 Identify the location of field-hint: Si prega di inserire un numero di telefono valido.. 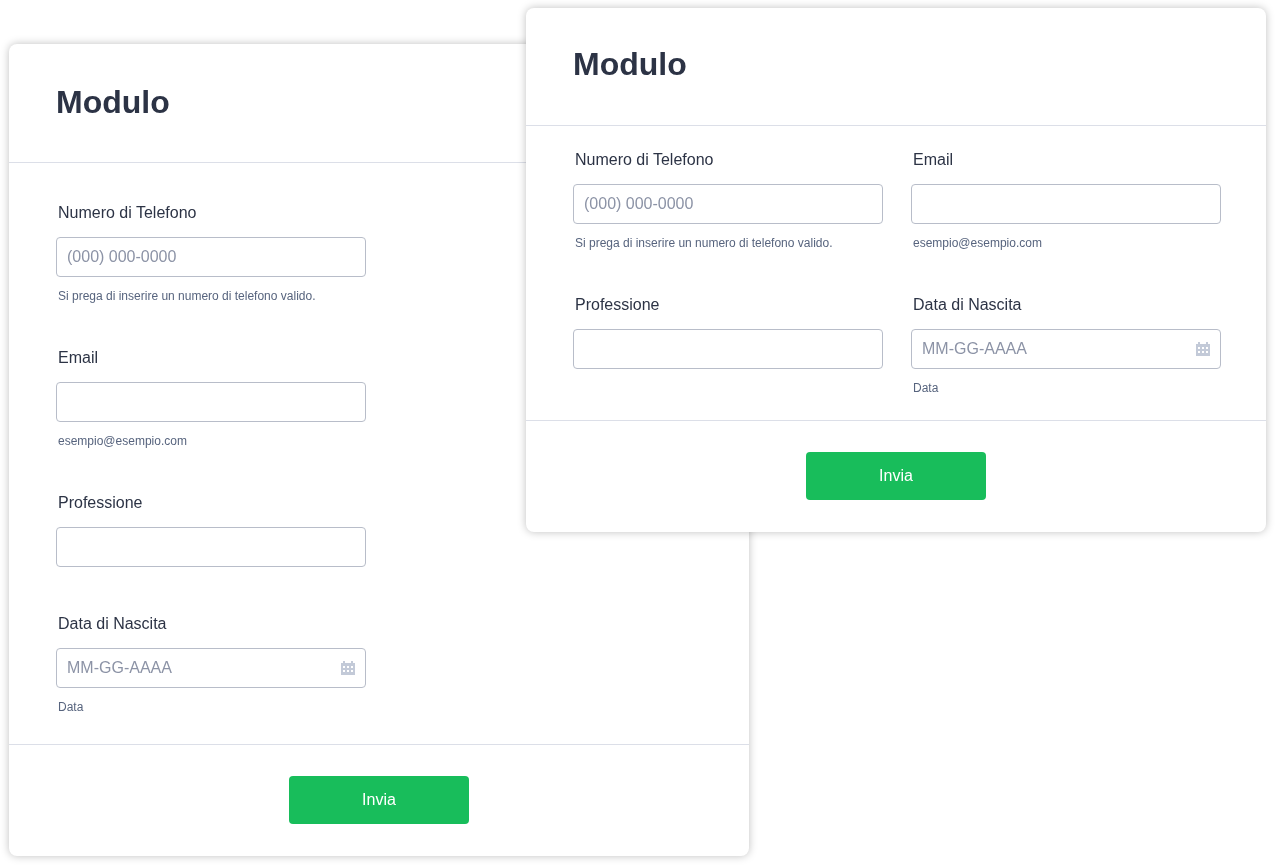
(704, 243).